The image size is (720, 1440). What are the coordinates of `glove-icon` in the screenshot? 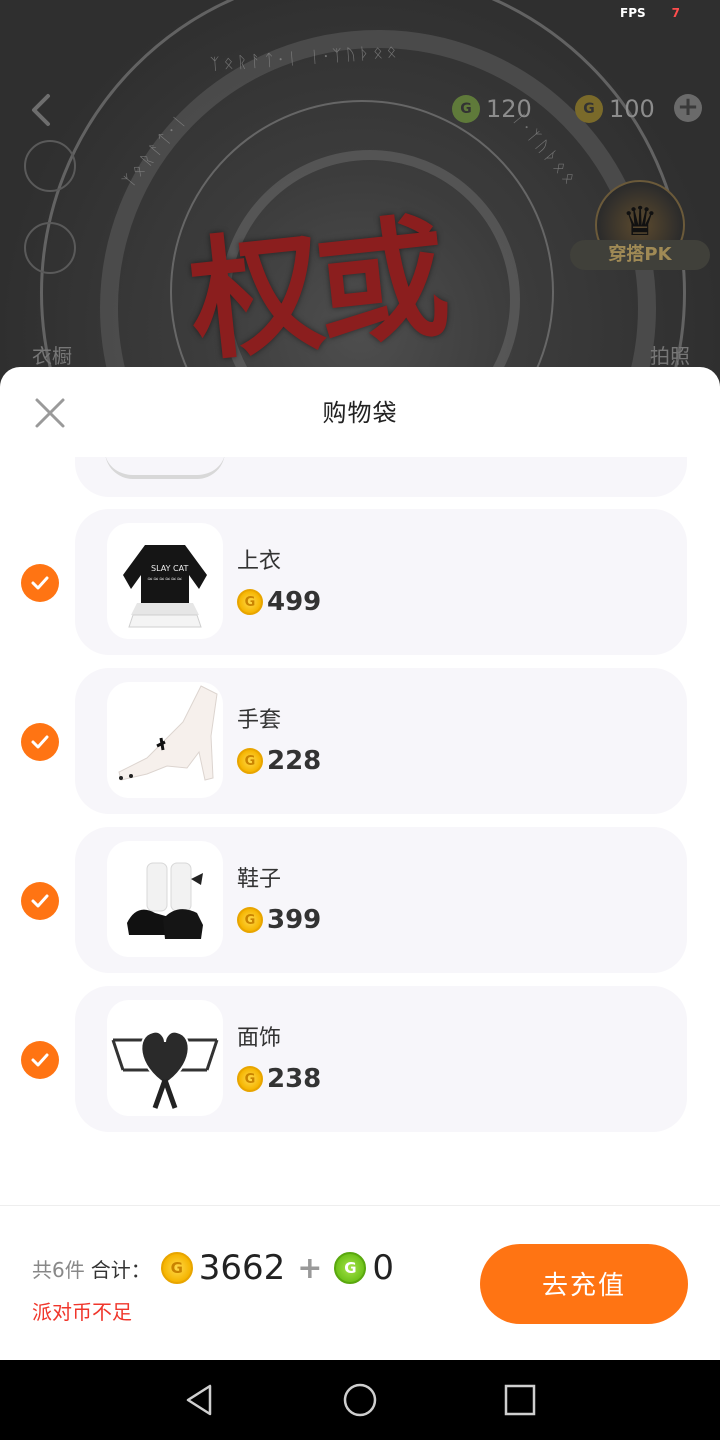 It's located at (168, 733).